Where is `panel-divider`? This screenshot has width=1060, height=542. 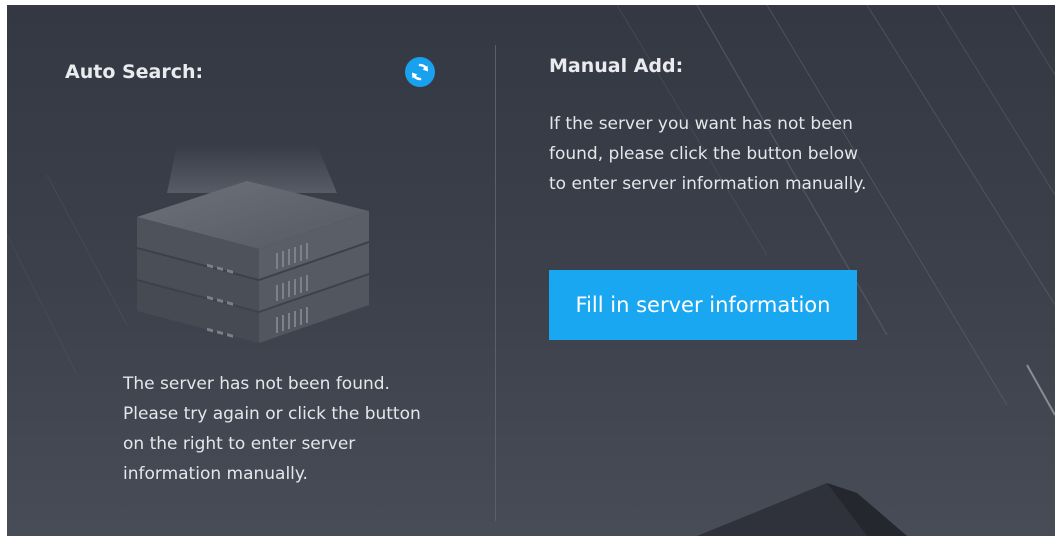
panel-divider is located at coordinates (495, 283).